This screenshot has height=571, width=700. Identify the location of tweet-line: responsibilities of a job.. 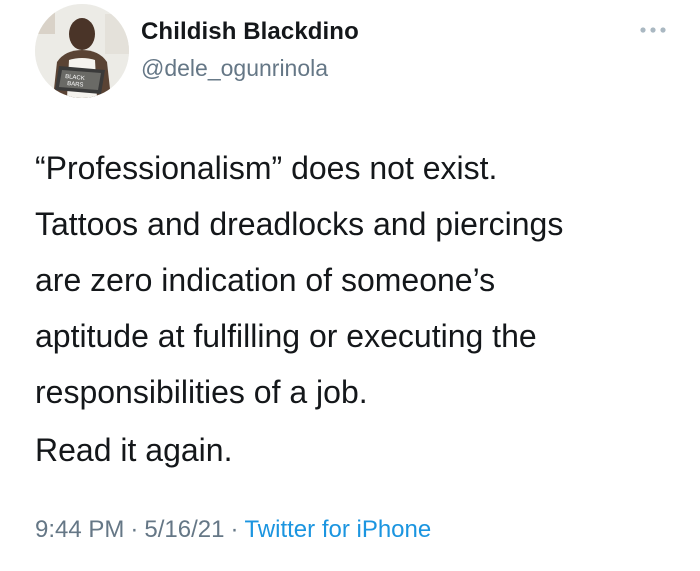
(201, 392).